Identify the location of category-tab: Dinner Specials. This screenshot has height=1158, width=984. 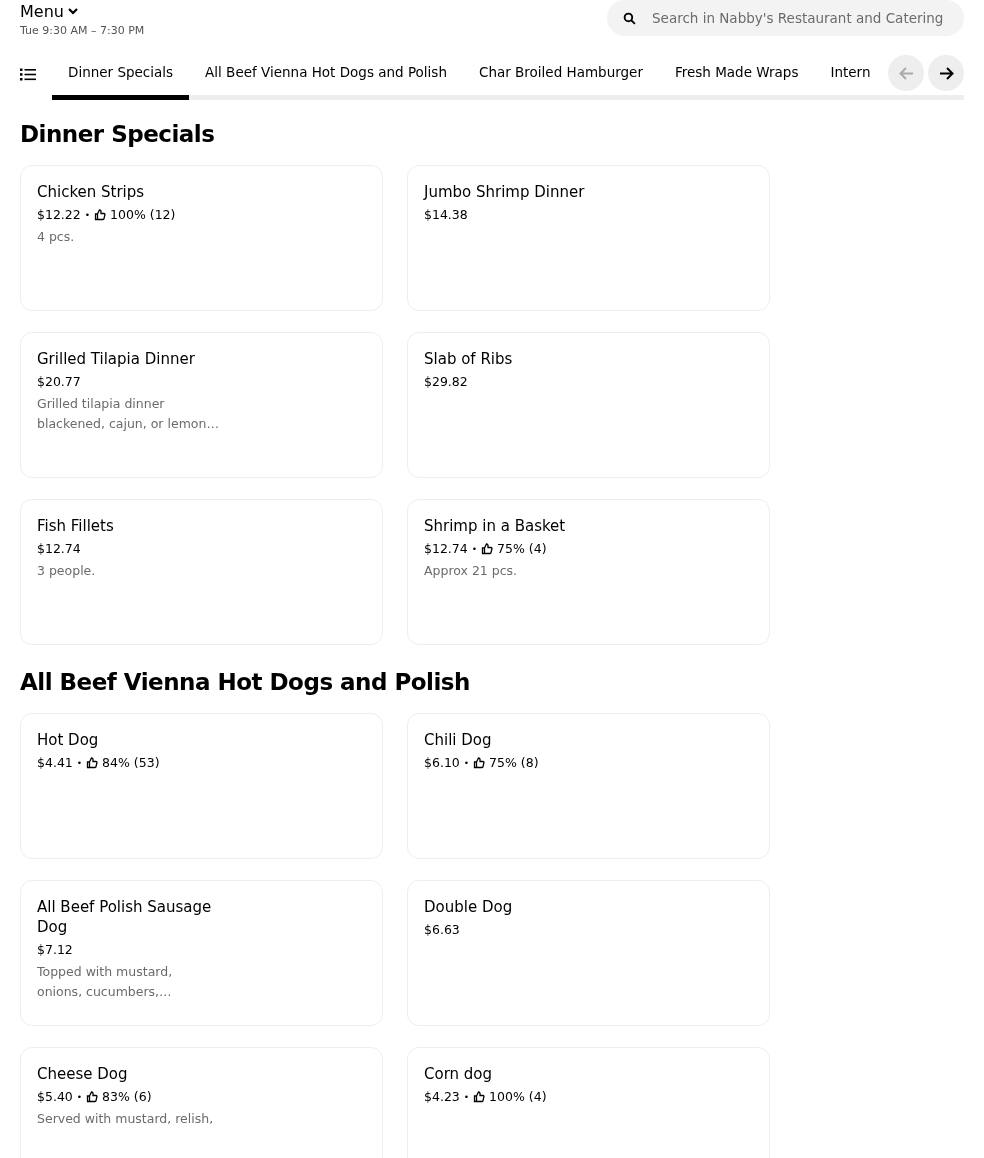
(121, 74).